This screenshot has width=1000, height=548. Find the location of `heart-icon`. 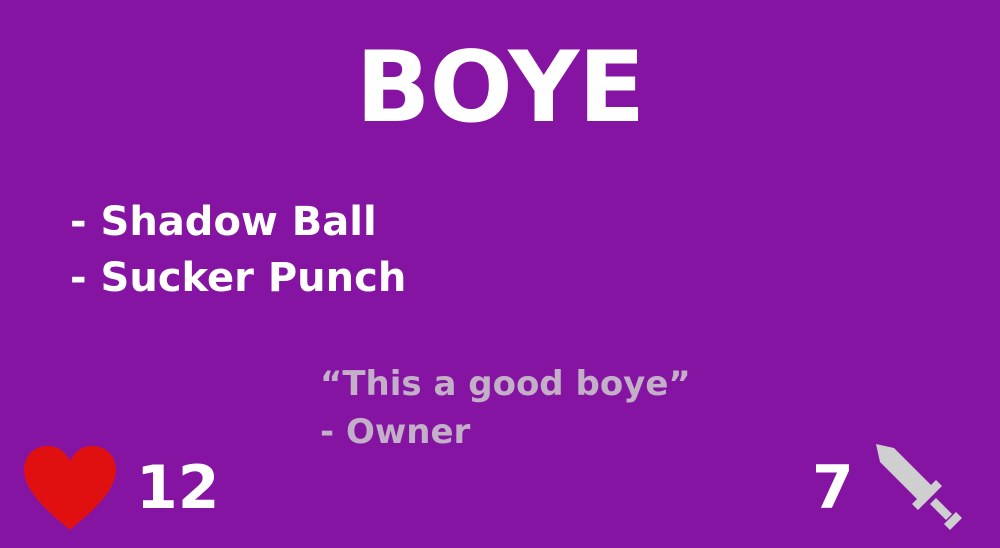

heart-icon is located at coordinates (70, 488).